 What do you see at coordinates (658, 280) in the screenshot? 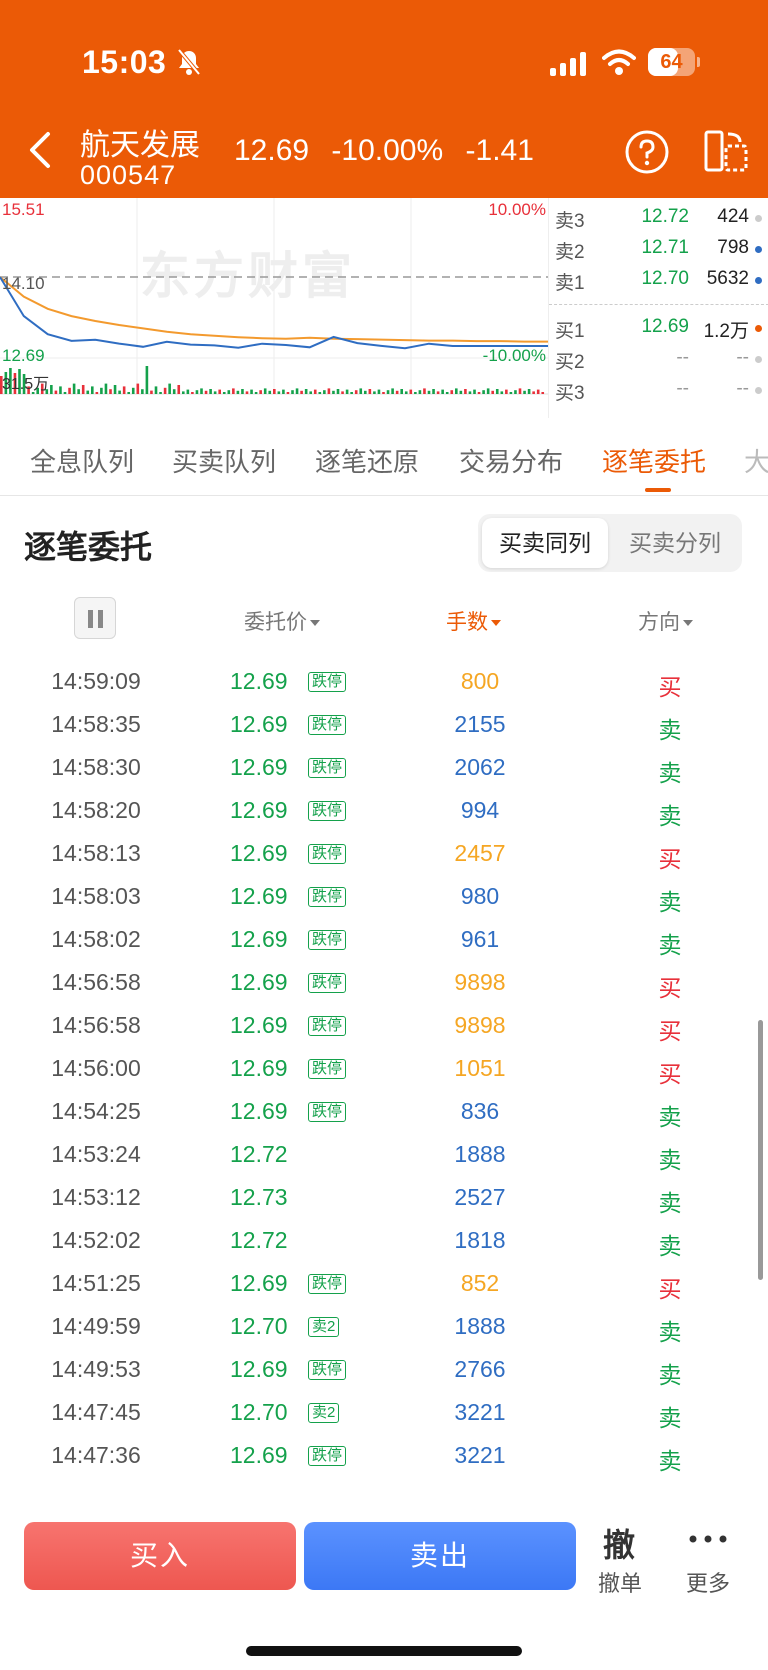
I see `ask-row: 卖1 12.70 5632` at bounding box center [658, 280].